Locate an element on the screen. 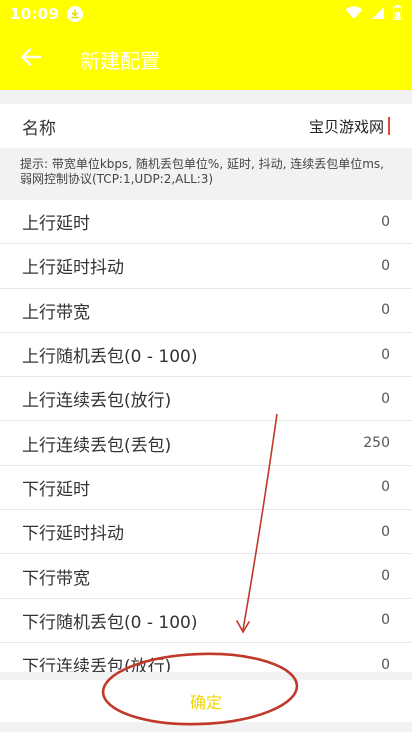  row-label: 下行随机丢包(0 - 100) is located at coordinates (110, 622).